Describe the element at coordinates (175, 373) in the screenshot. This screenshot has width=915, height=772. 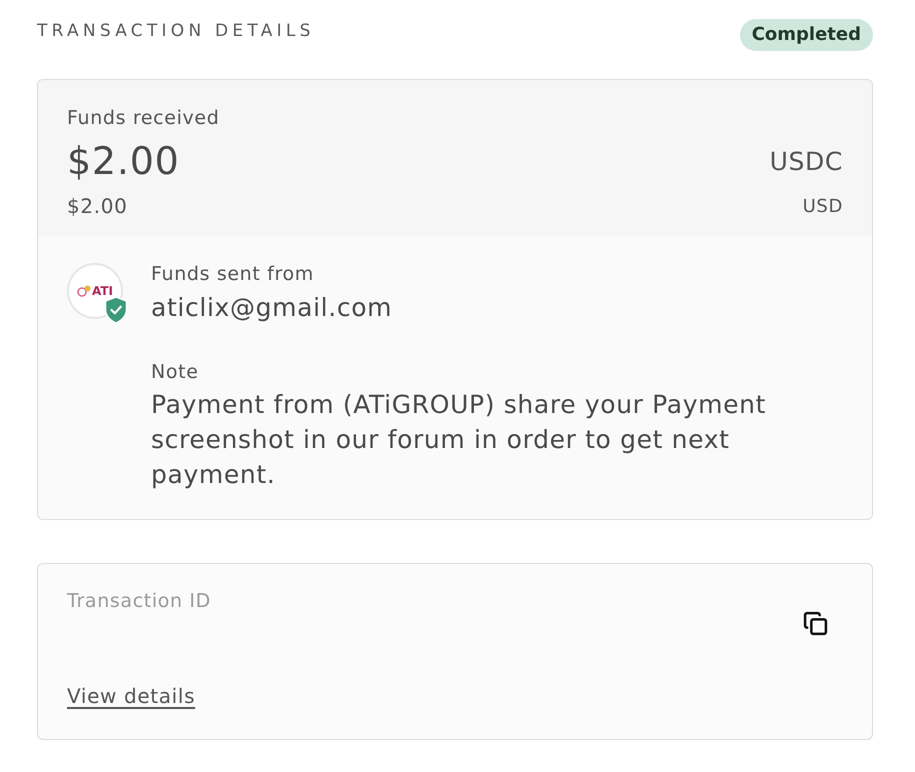
I see `note-label: Note` at that location.